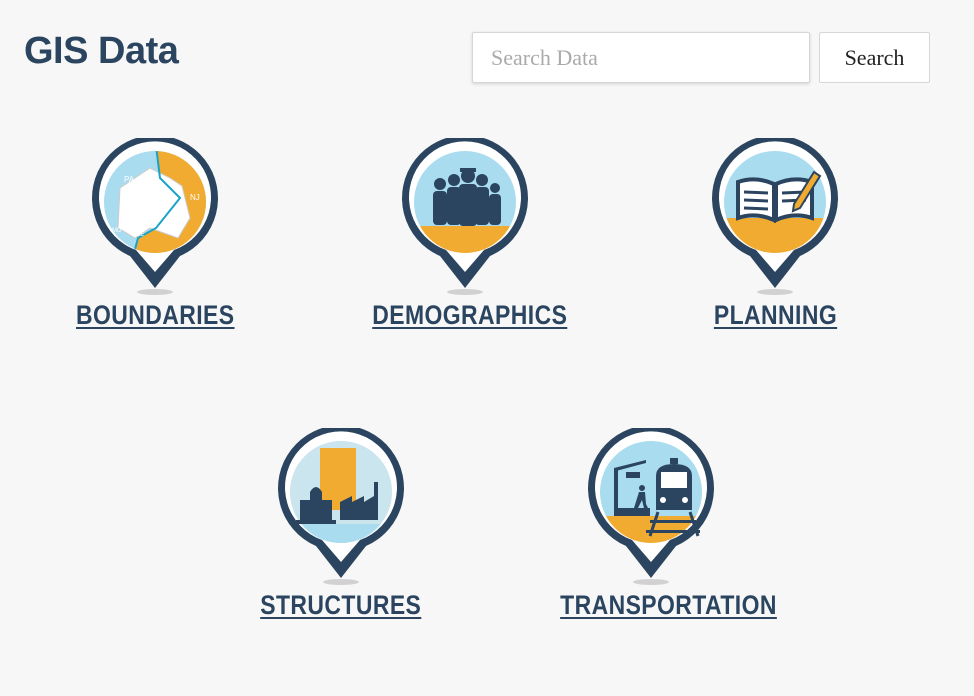 The image size is (974, 696). Describe the element at coordinates (140, 235) in the screenshot. I see `map-label: DE` at that location.